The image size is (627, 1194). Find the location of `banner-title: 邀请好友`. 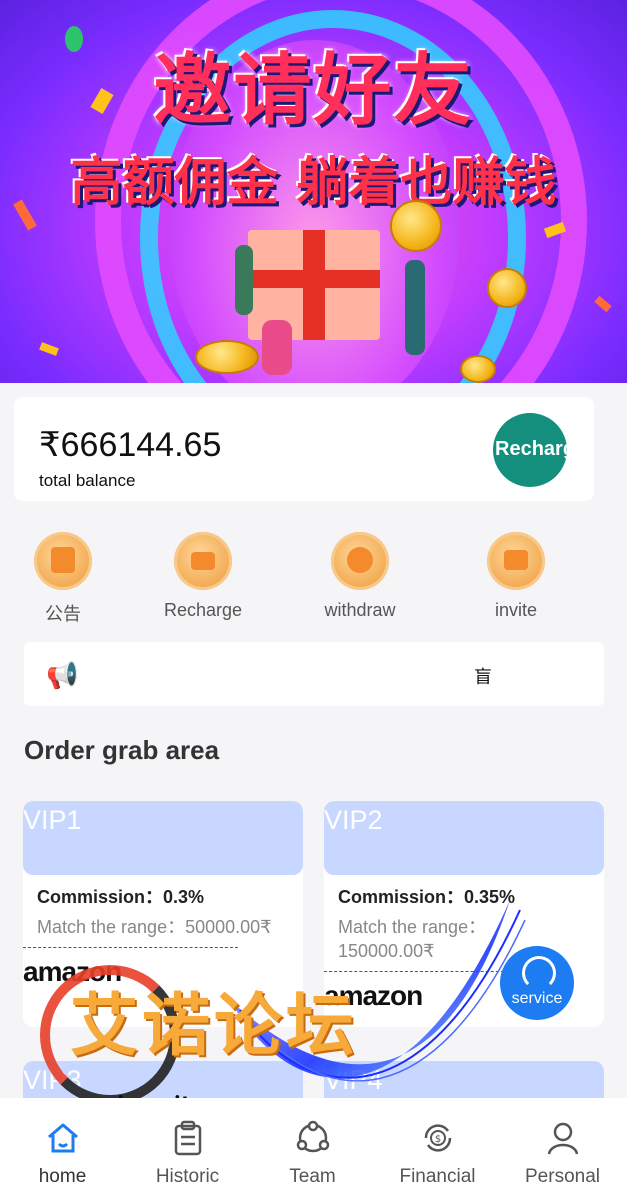

banner-title: 邀请好友 is located at coordinates (313, 91).